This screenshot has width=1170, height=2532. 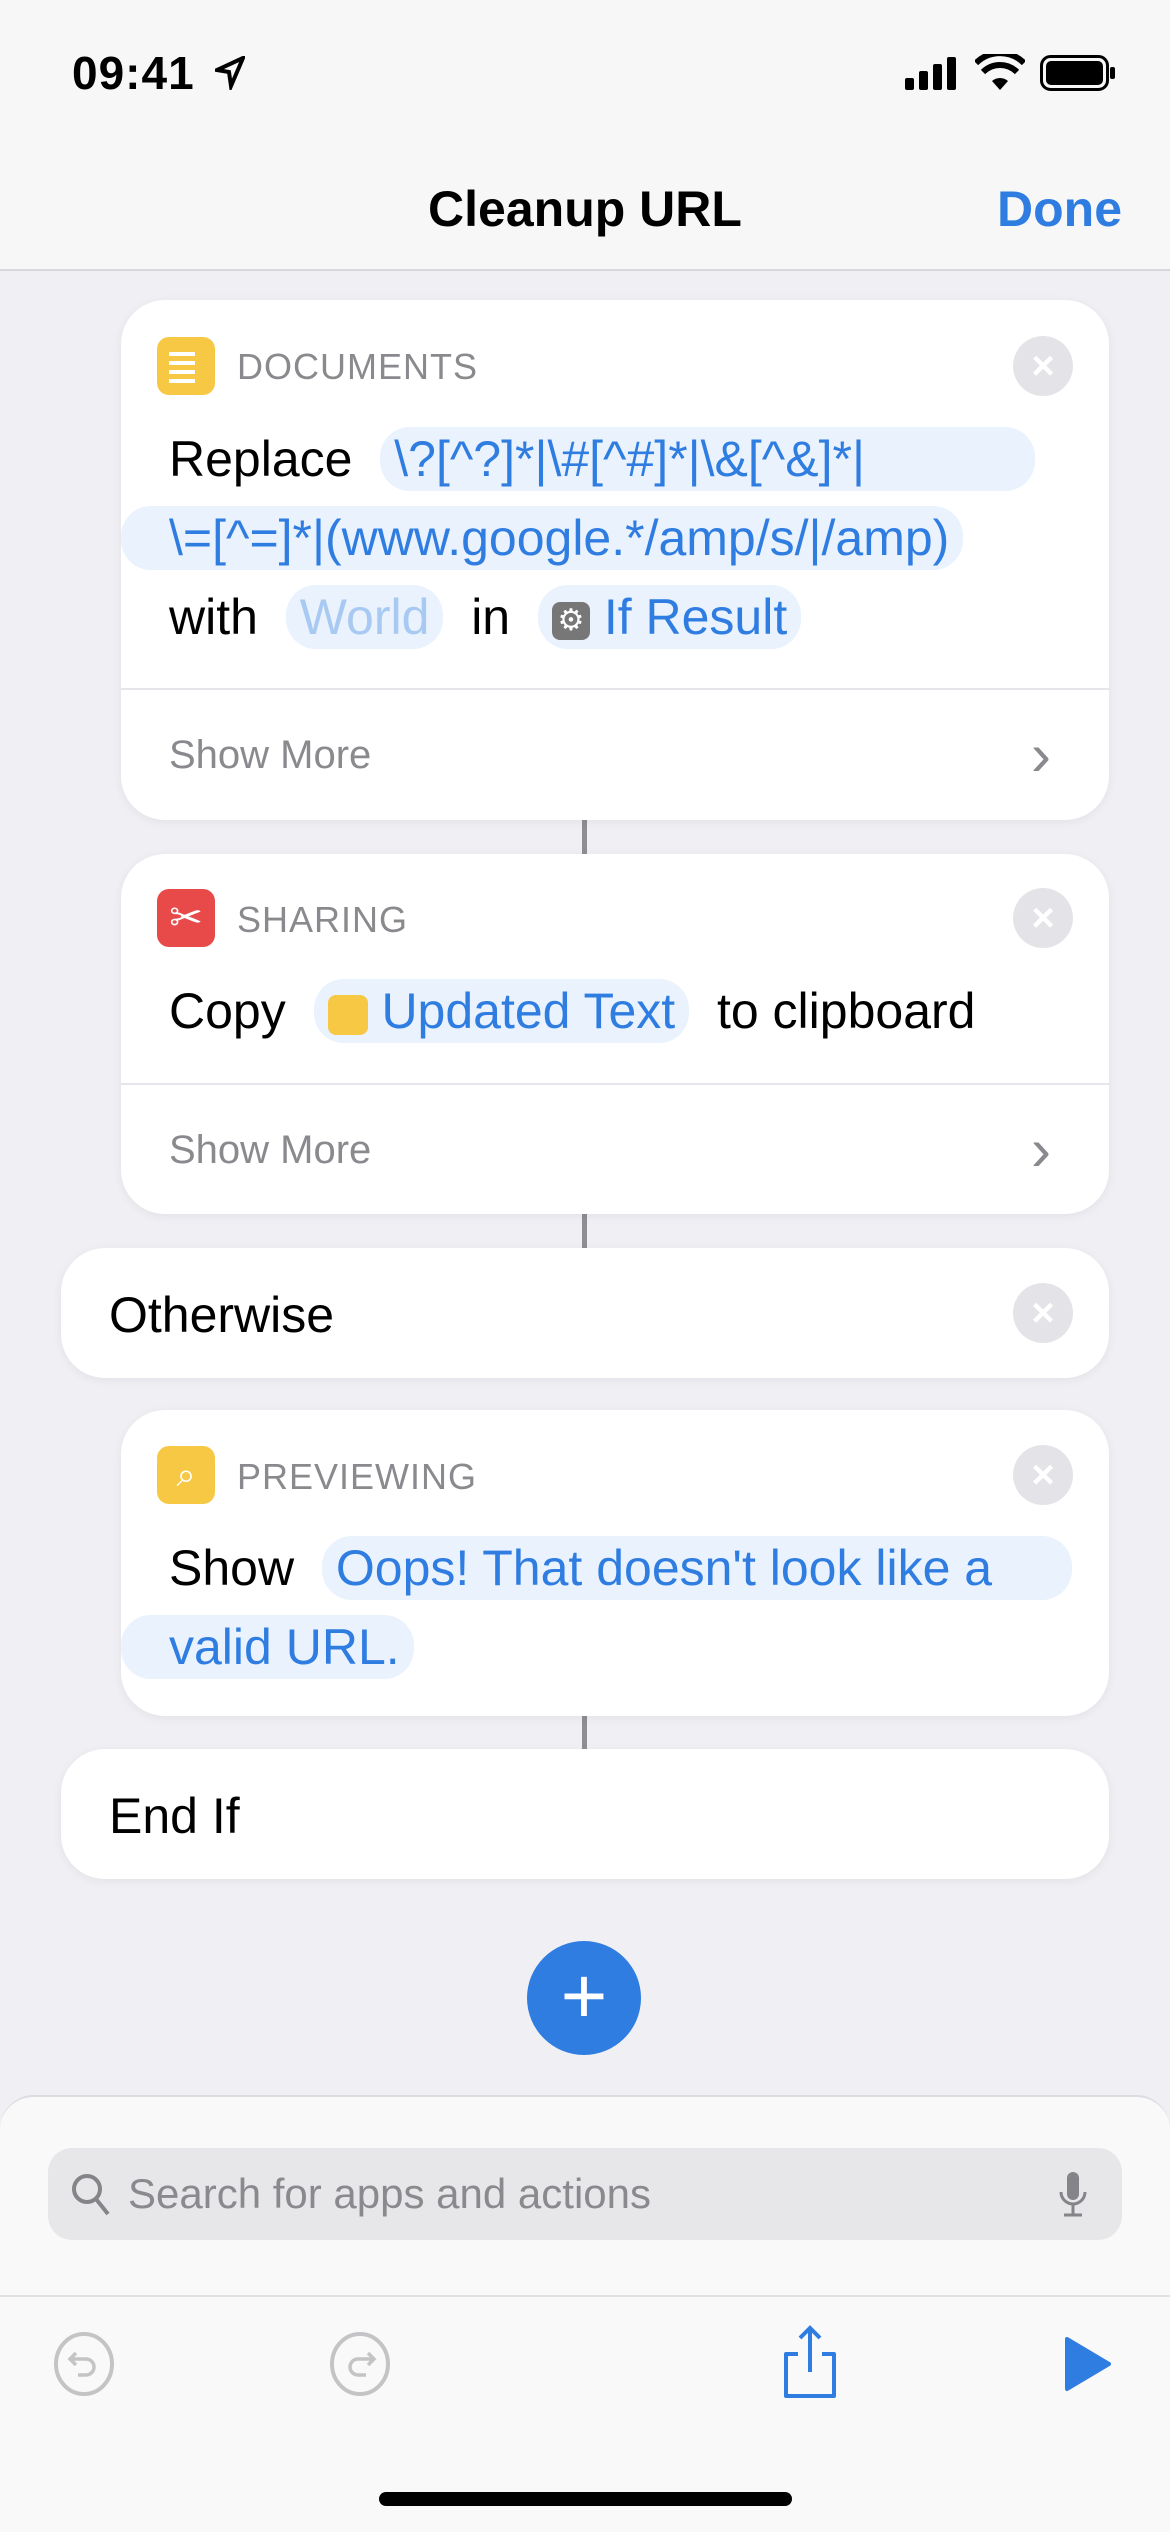 What do you see at coordinates (570, 620) in the screenshot?
I see `gear-icon: ⚙` at bounding box center [570, 620].